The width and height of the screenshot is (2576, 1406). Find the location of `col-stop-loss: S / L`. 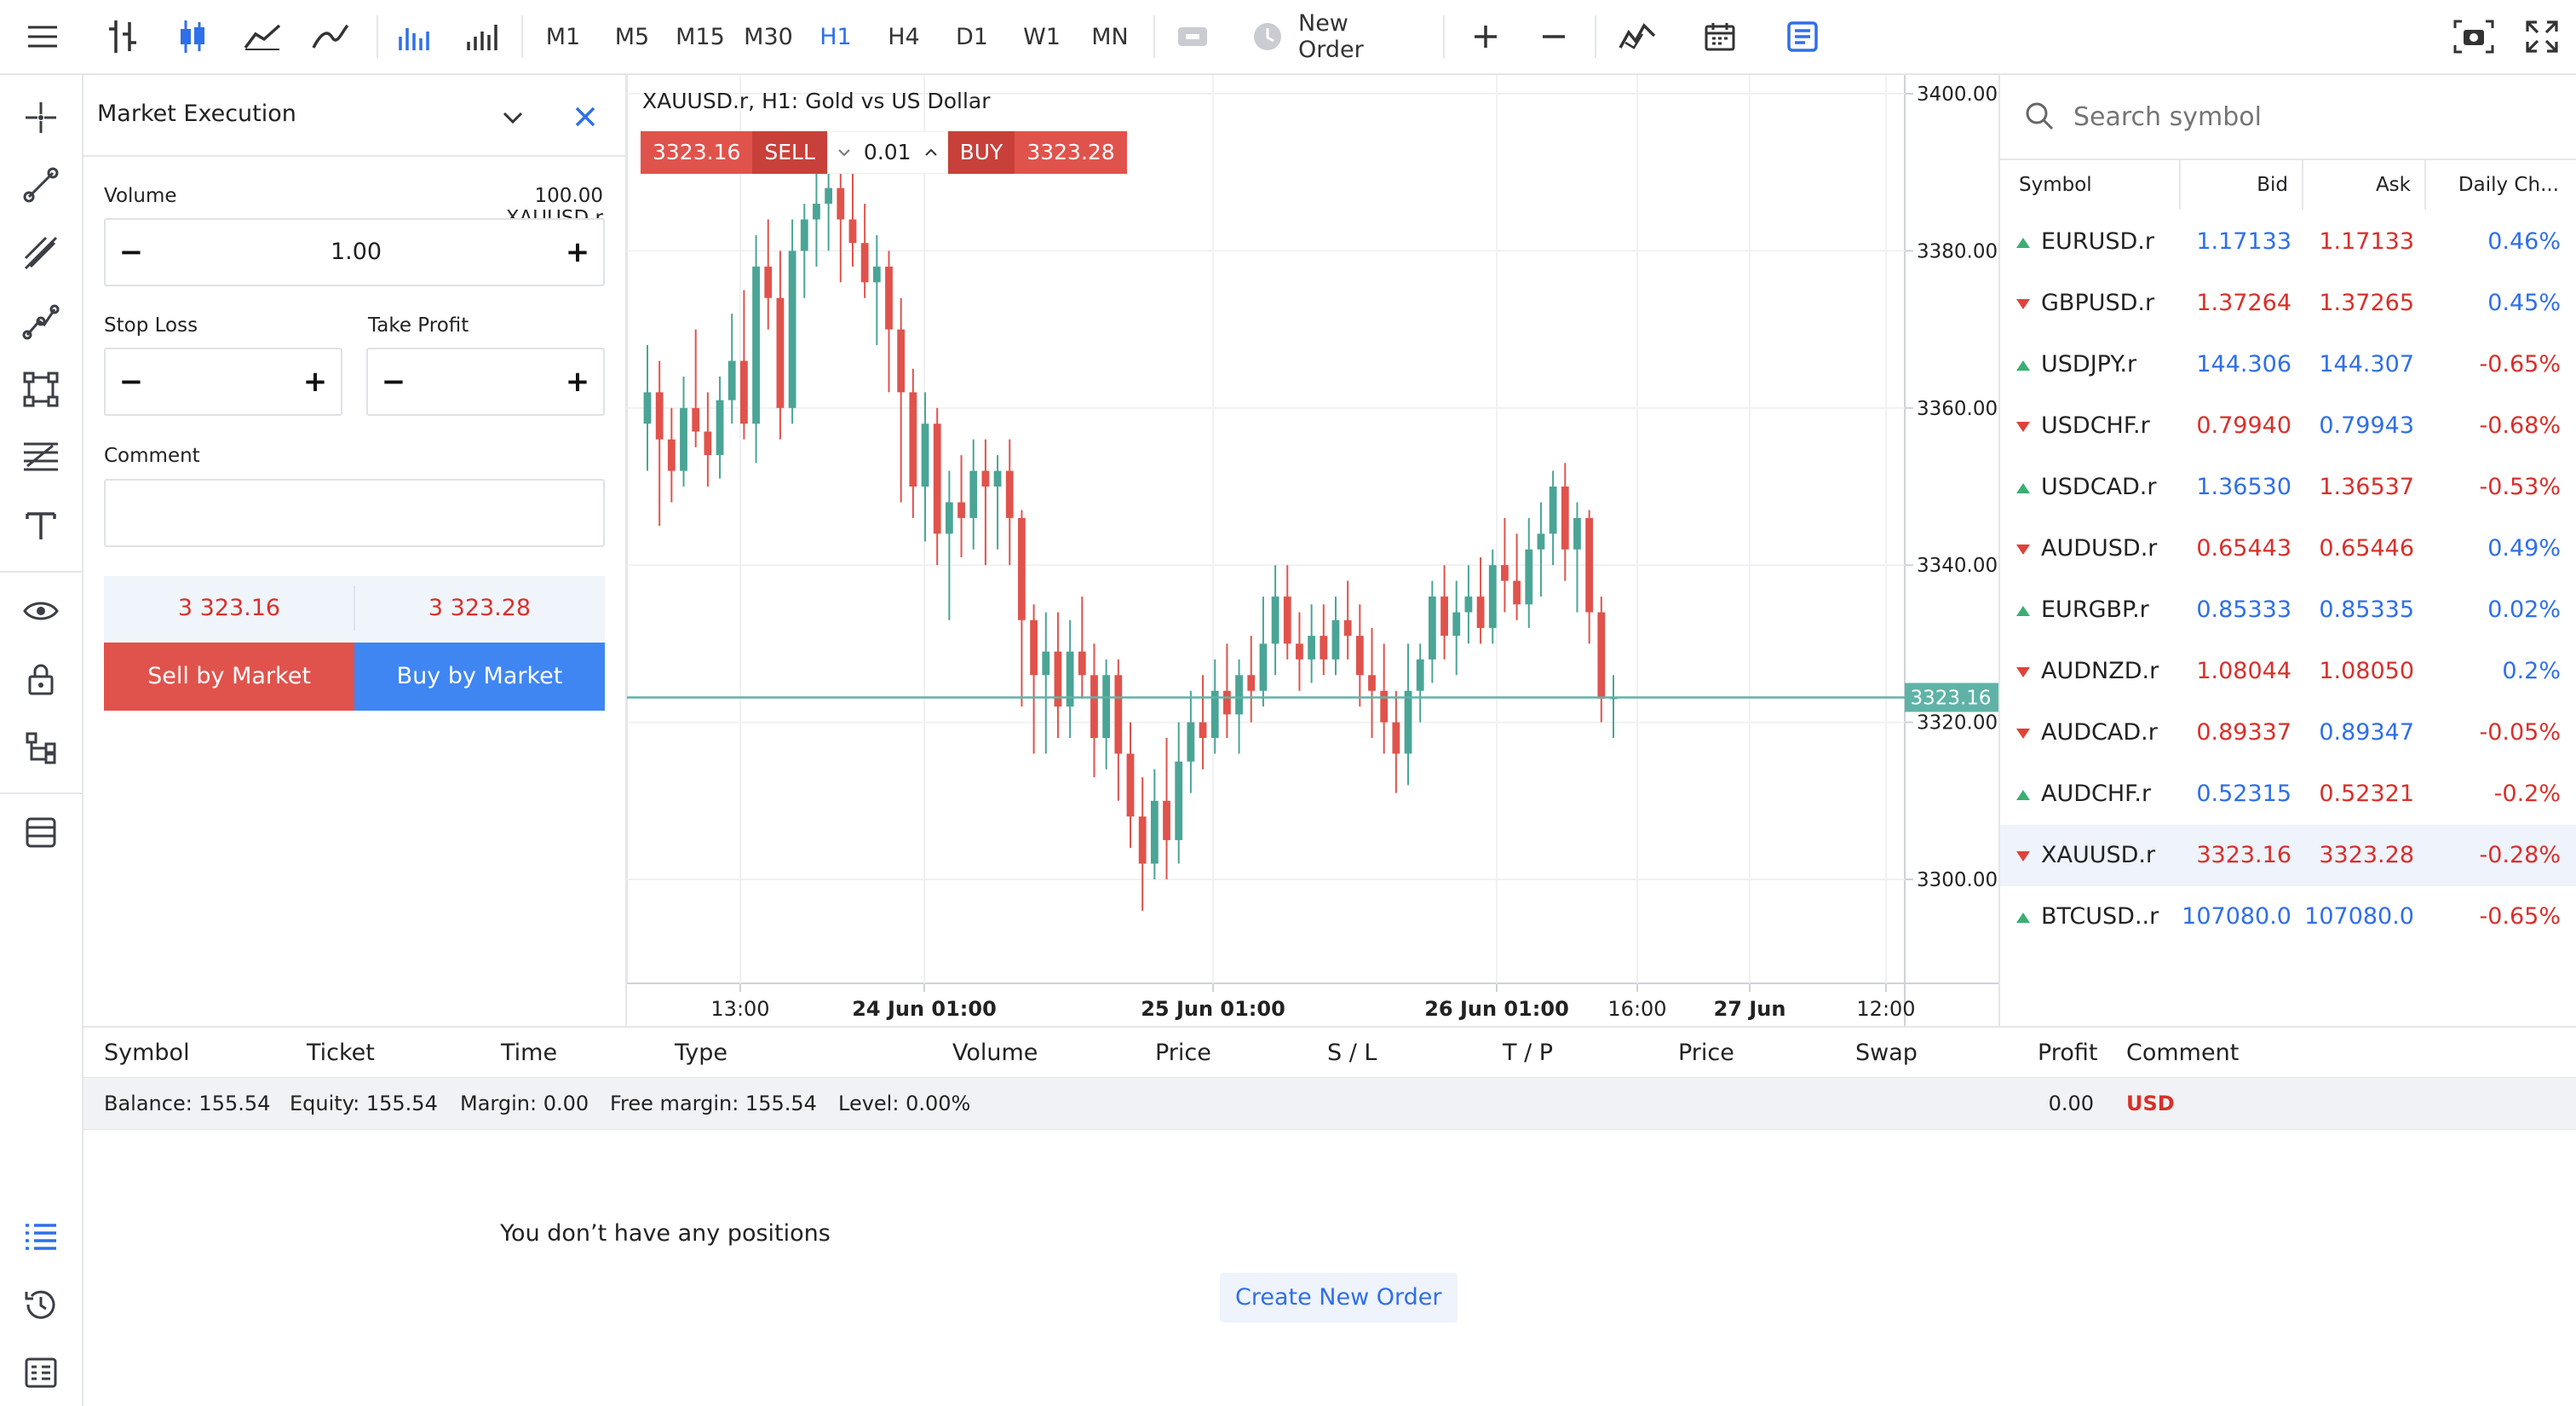

col-stop-loss: S / L is located at coordinates (1352, 1053).